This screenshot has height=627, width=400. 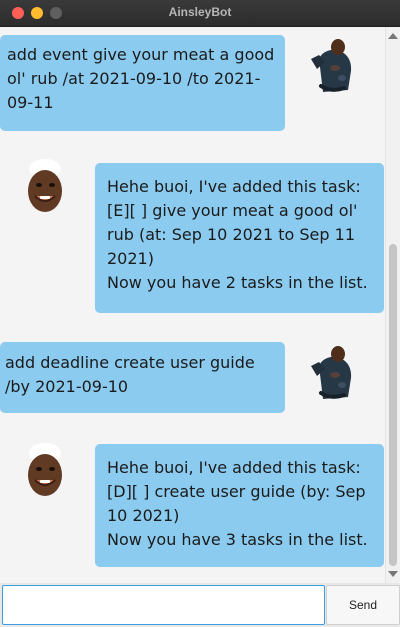 What do you see at coordinates (237, 282) in the screenshot?
I see `message-line: Now you have 2 tasks in the list.` at bounding box center [237, 282].